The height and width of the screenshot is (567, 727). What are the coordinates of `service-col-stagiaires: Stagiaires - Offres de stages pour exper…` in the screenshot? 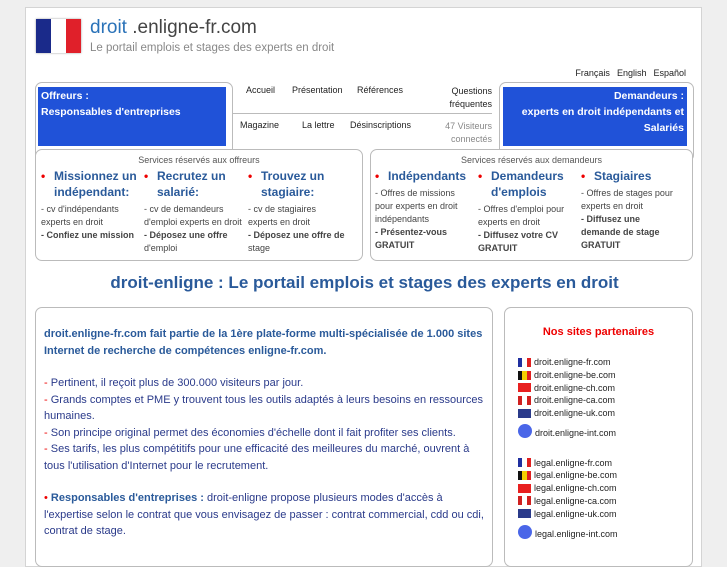 It's located at (635, 210).